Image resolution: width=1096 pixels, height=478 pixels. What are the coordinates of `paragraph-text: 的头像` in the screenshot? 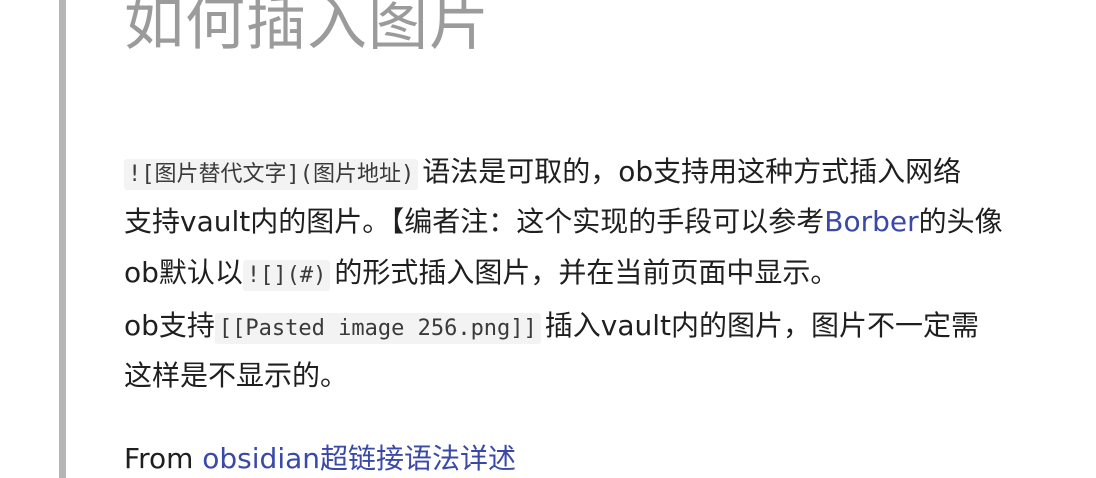 It's located at (960, 221).